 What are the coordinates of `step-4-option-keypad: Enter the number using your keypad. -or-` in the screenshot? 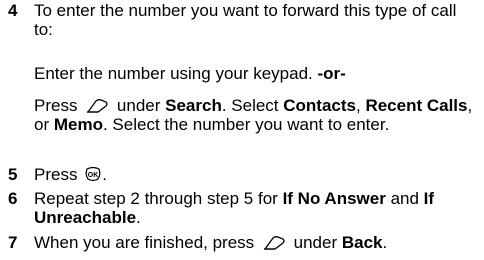 It's located at (243, 73).